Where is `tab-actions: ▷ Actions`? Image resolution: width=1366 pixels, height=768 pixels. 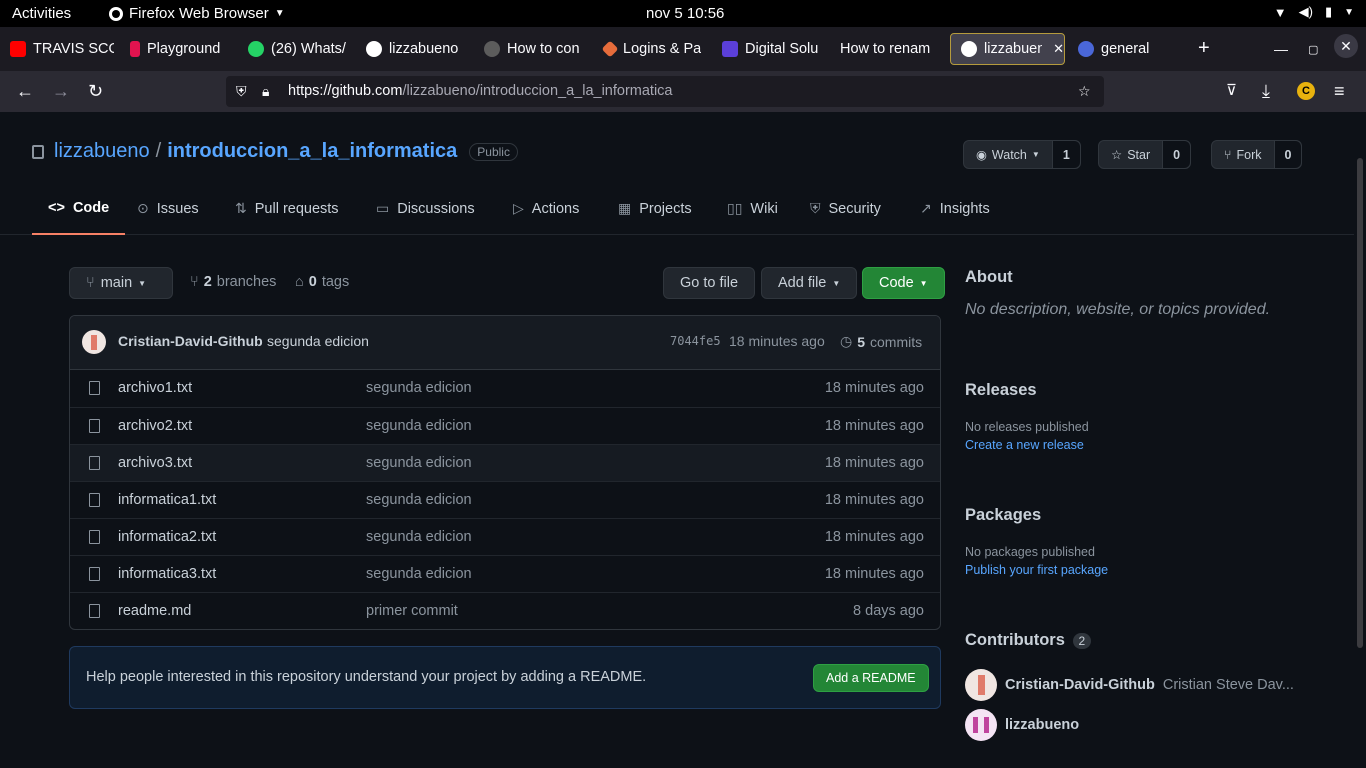 tab-actions: ▷ Actions is located at coordinates (546, 208).